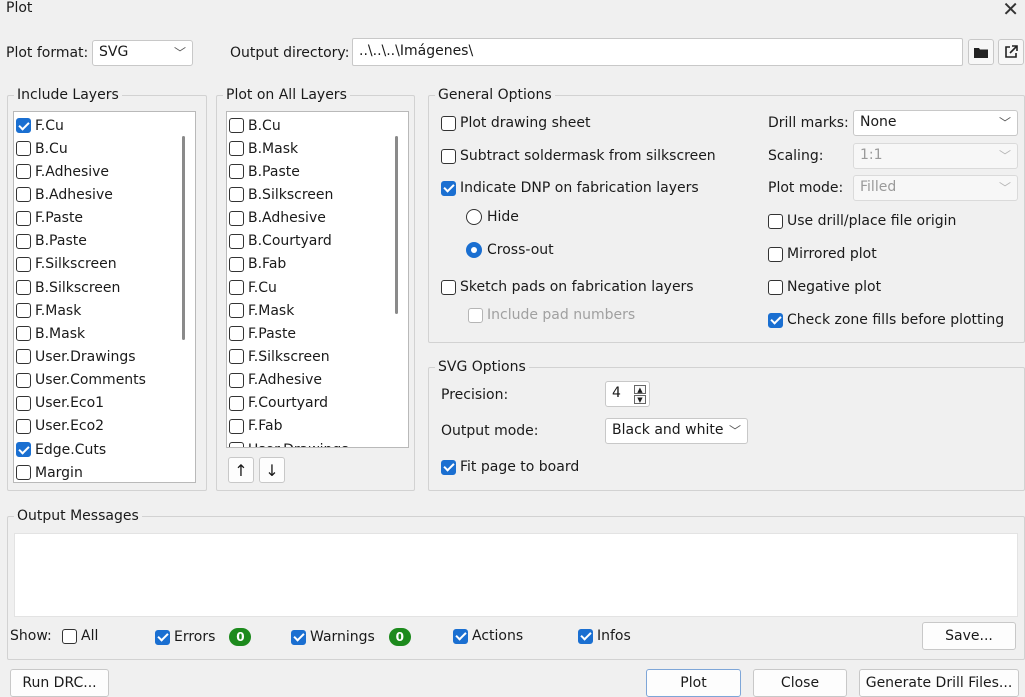 This screenshot has height=697, width=1025. Describe the element at coordinates (822, 254) in the screenshot. I see `mirrored-plot-checkbox: Mirrored plot` at that location.